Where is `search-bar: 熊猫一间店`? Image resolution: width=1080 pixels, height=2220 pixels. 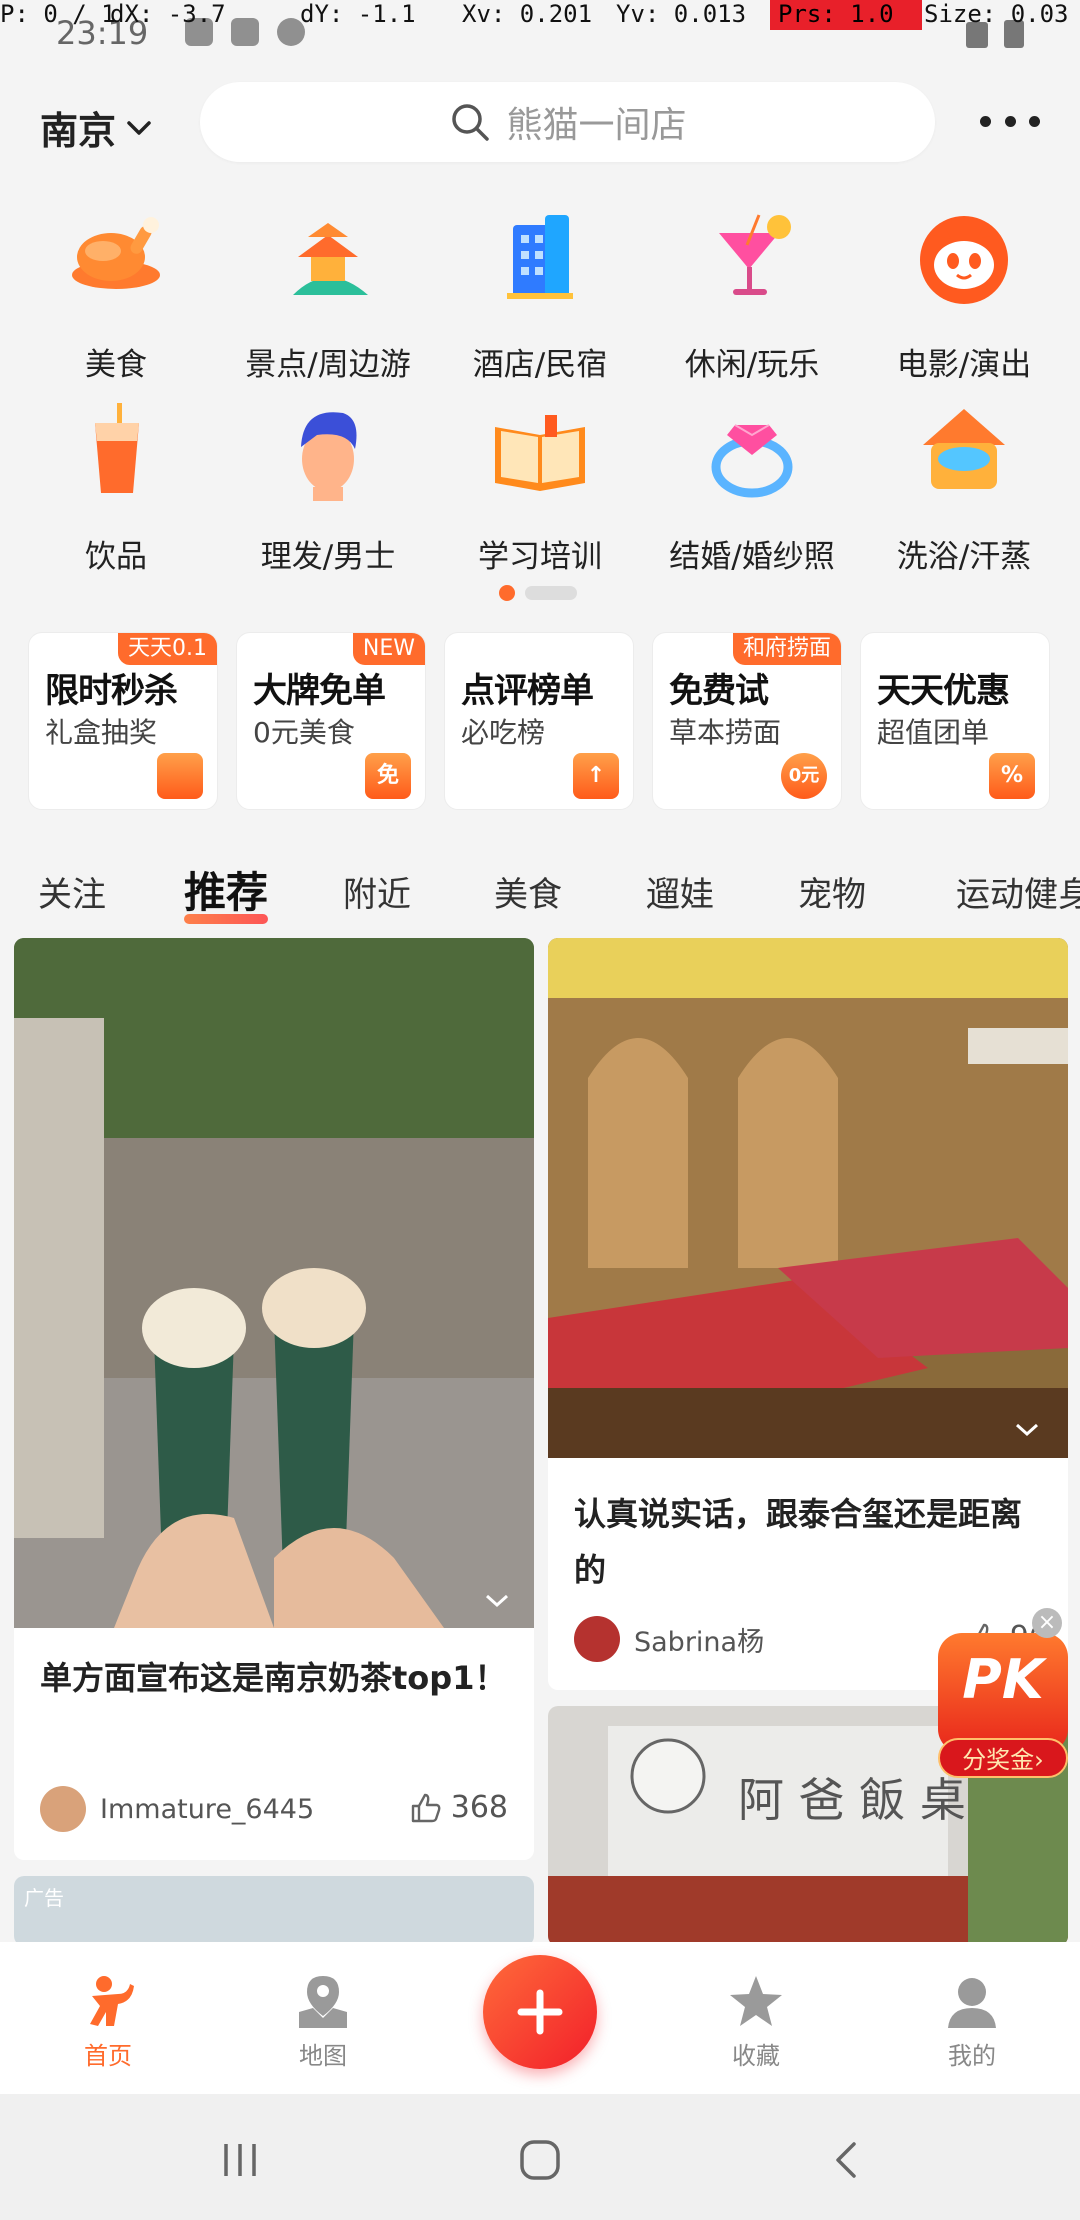 search-bar: 熊猫一间店 is located at coordinates (567, 122).